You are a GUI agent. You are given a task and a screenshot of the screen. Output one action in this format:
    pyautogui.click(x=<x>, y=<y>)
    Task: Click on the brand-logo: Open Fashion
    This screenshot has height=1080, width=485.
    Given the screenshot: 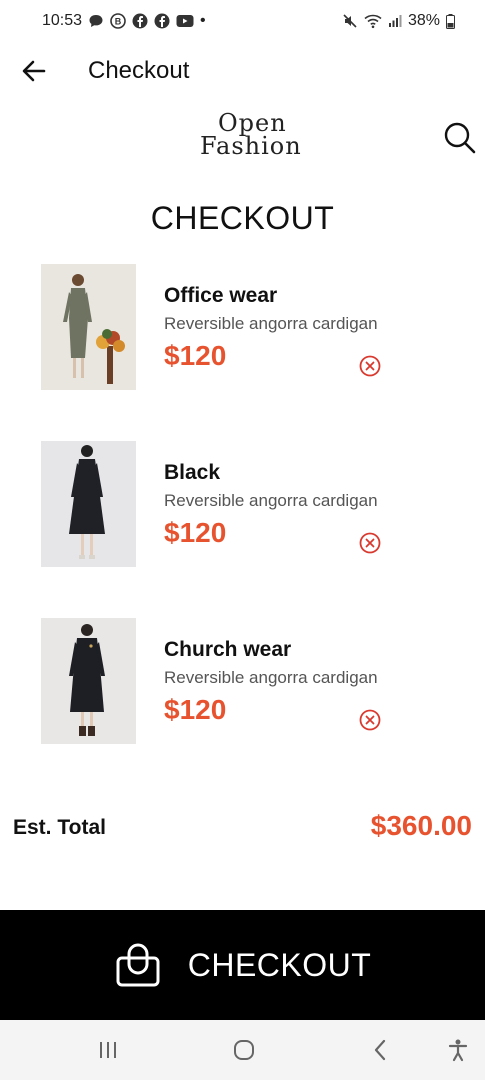 What is the action you would take?
    pyautogui.click(x=252, y=135)
    